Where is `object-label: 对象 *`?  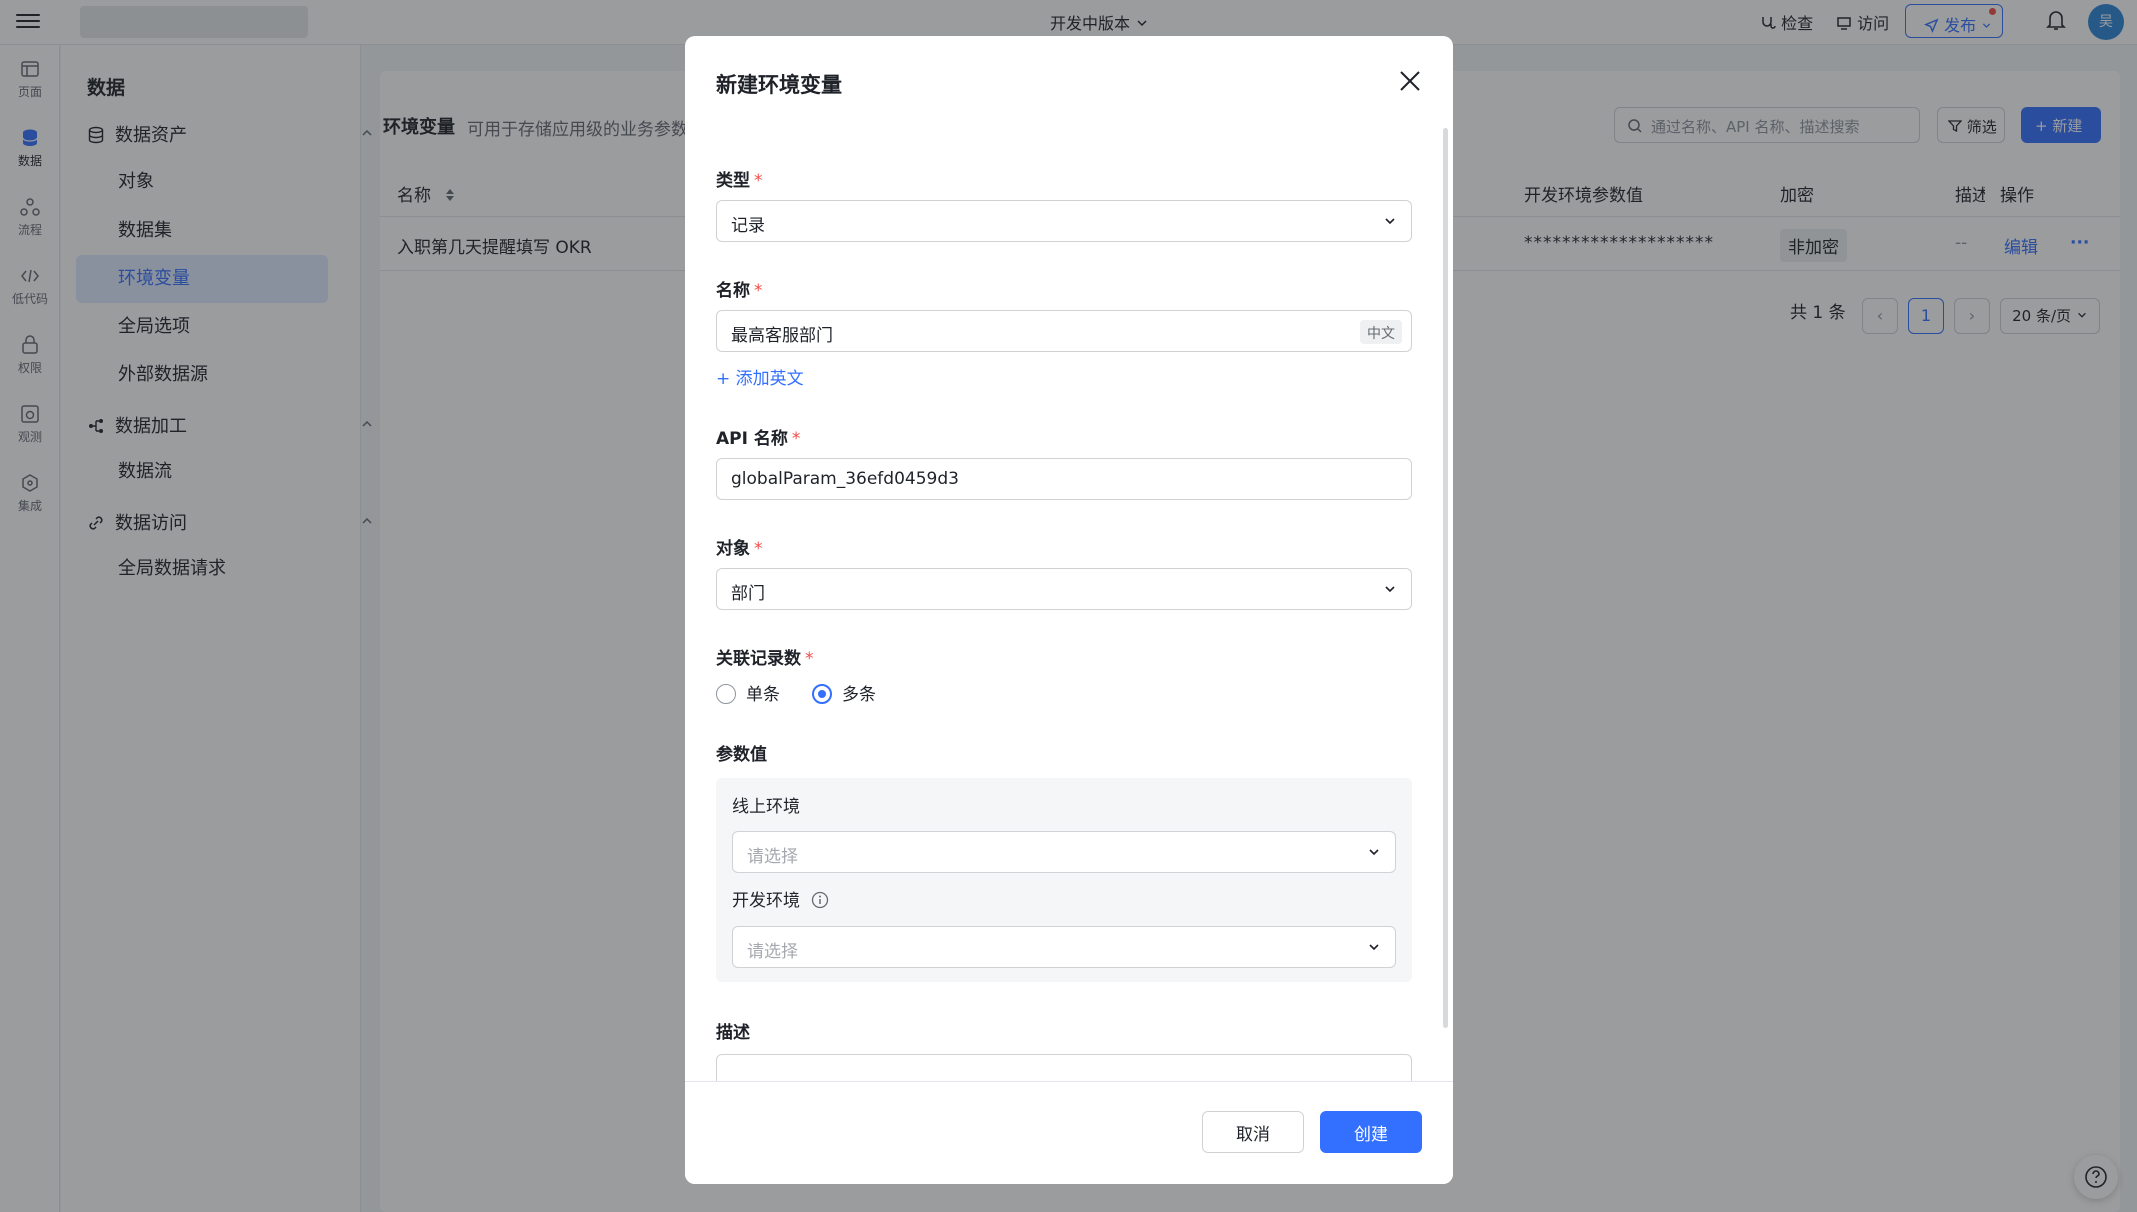
object-label: 对象 * is located at coordinates (739, 549).